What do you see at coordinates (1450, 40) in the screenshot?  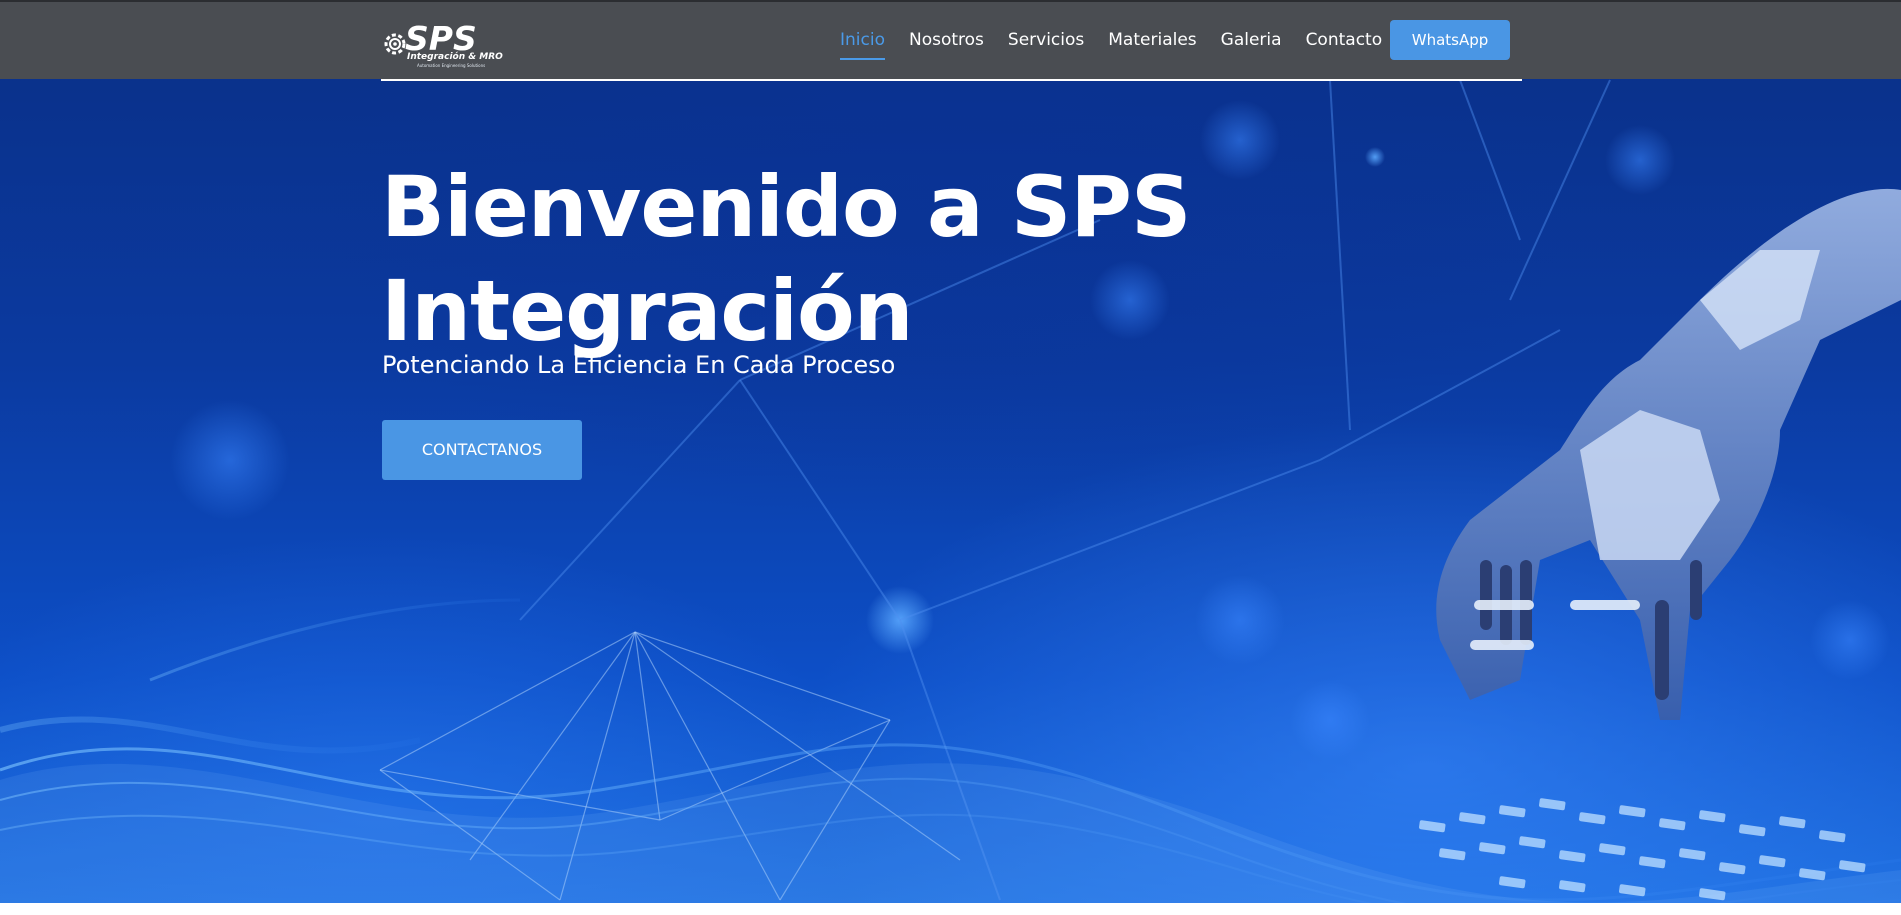 I see `whatsapp-button: WhatsApp` at bounding box center [1450, 40].